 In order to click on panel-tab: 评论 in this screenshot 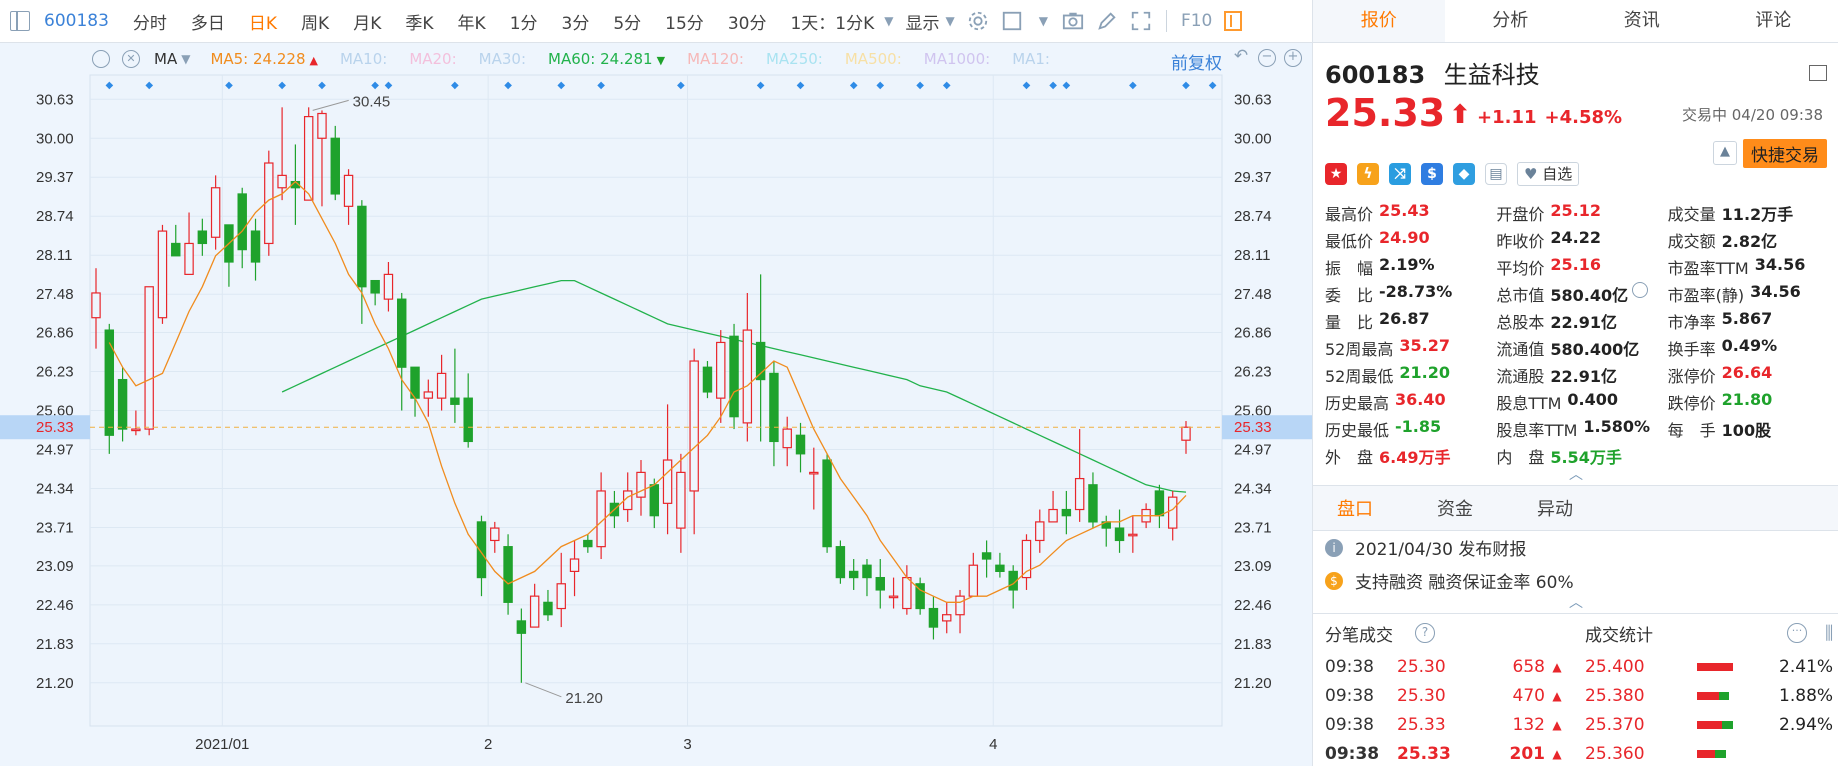, I will do `click(1773, 21)`.